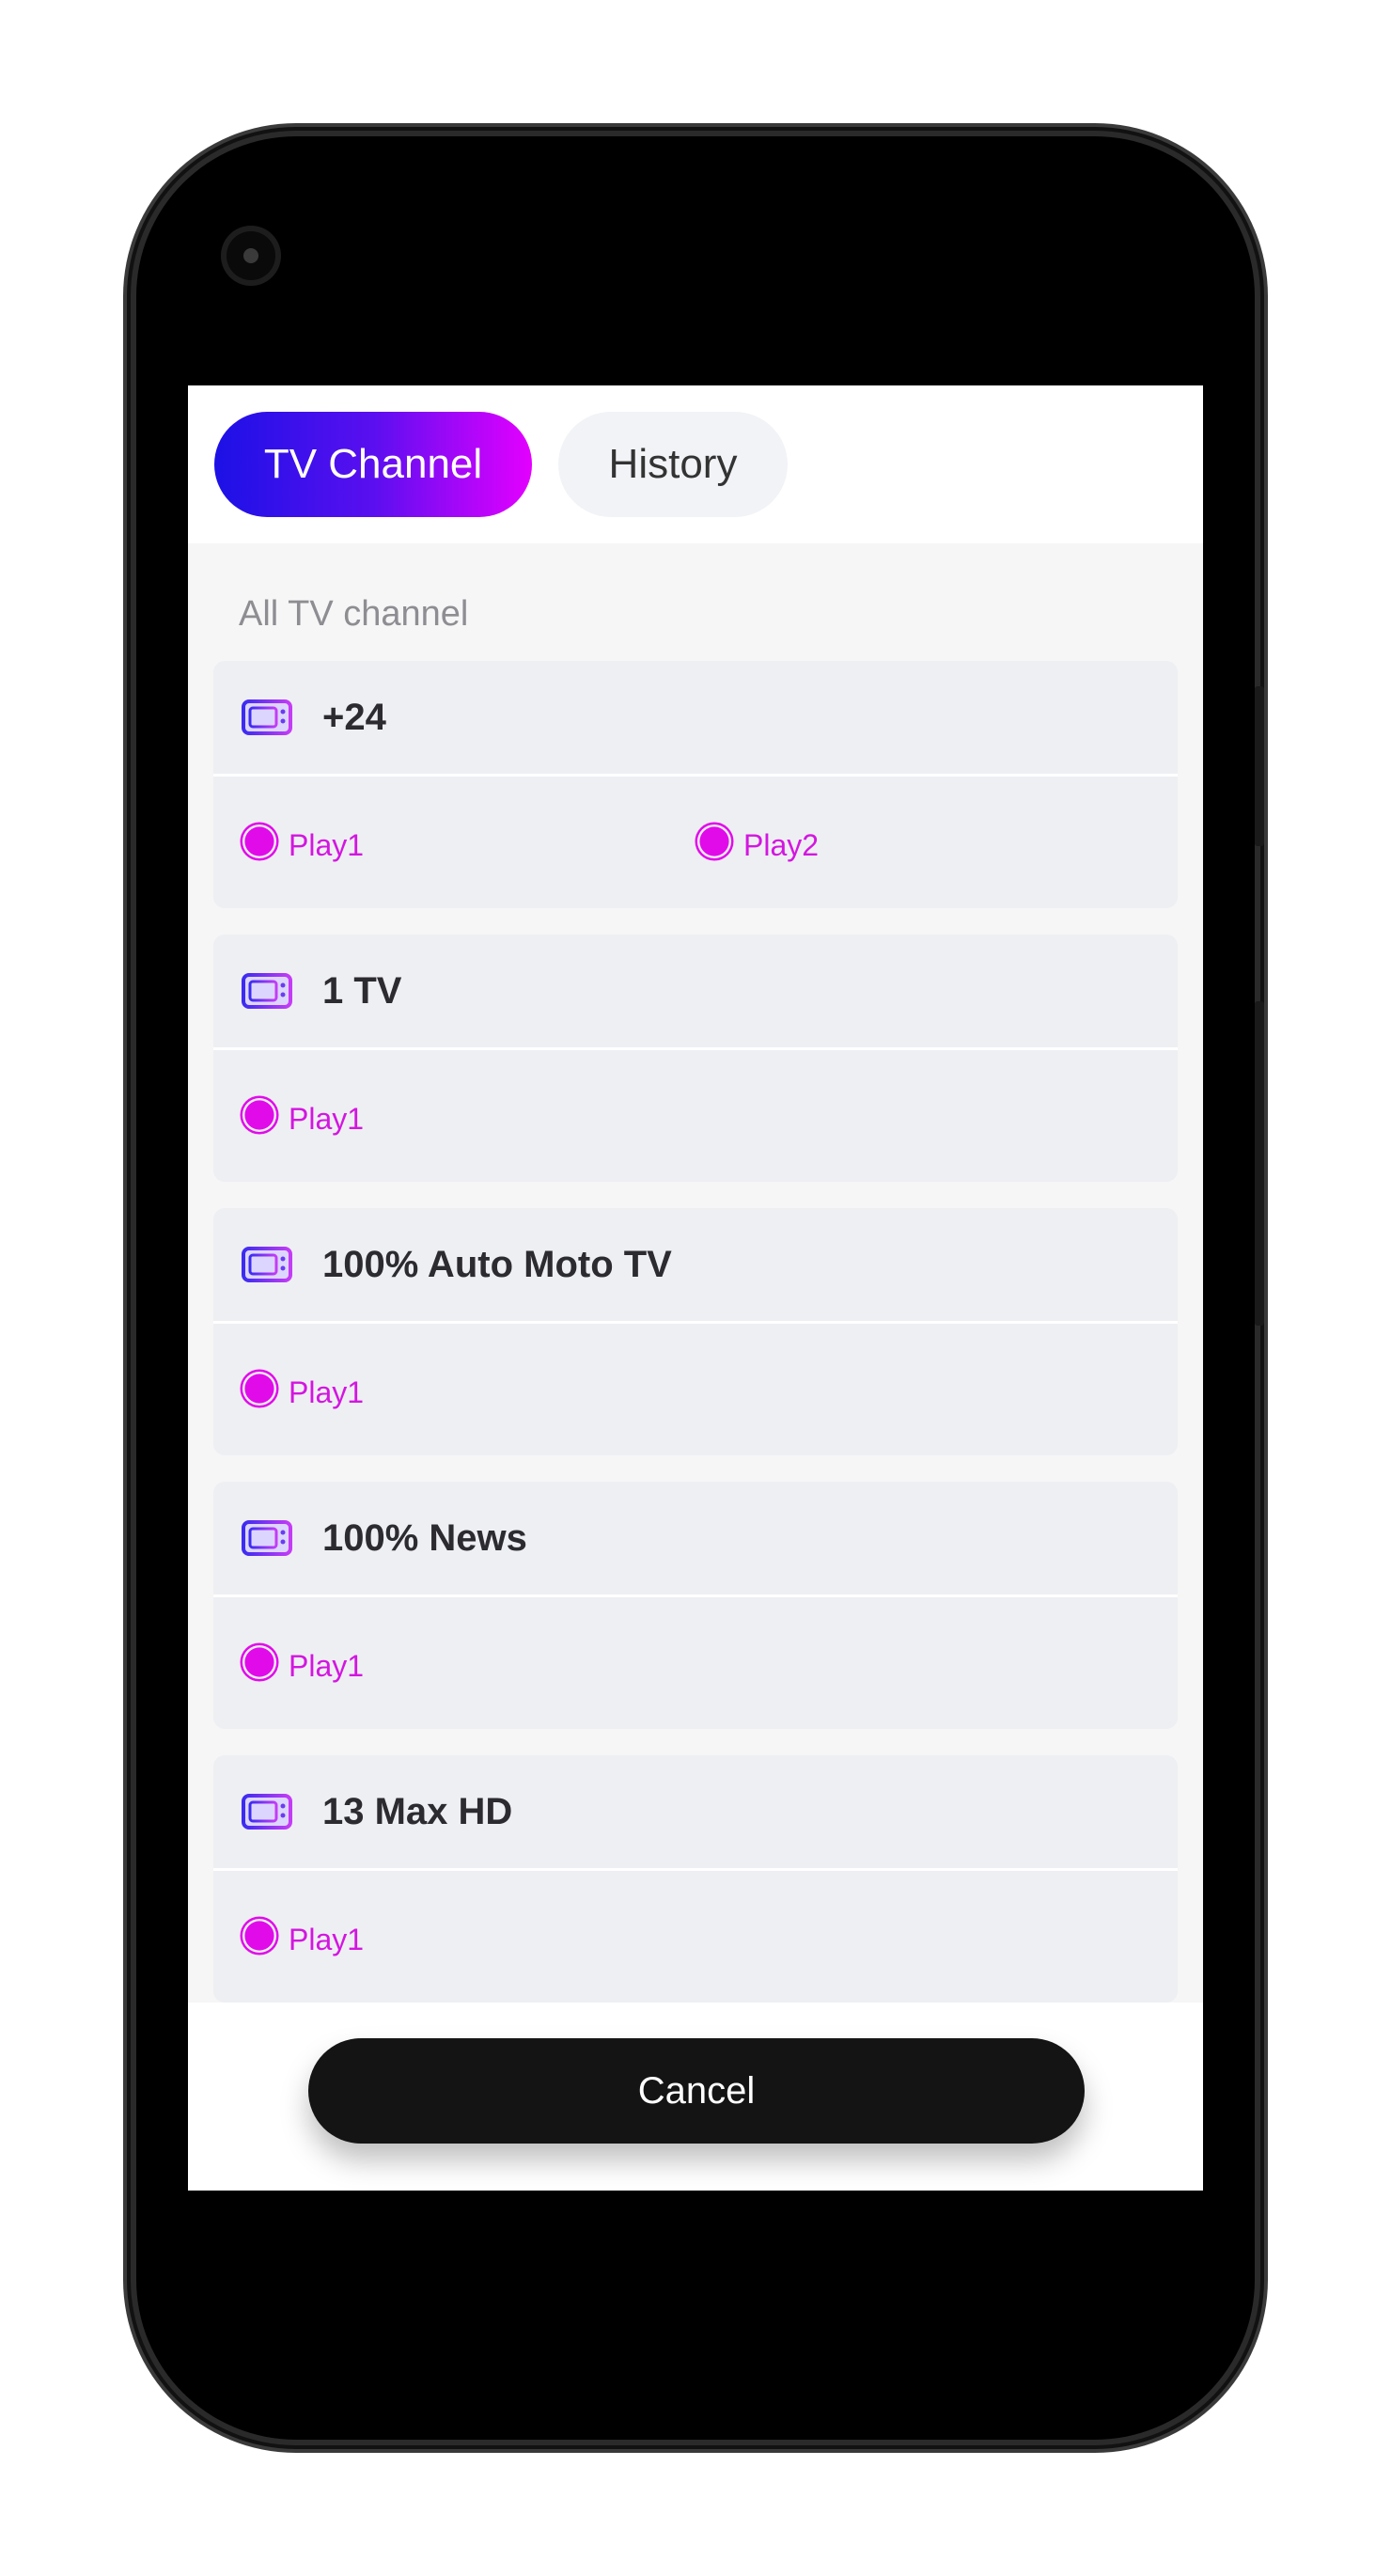 Image resolution: width=1391 pixels, height=2576 pixels. What do you see at coordinates (354, 614) in the screenshot?
I see `section-title: All TV channel` at bounding box center [354, 614].